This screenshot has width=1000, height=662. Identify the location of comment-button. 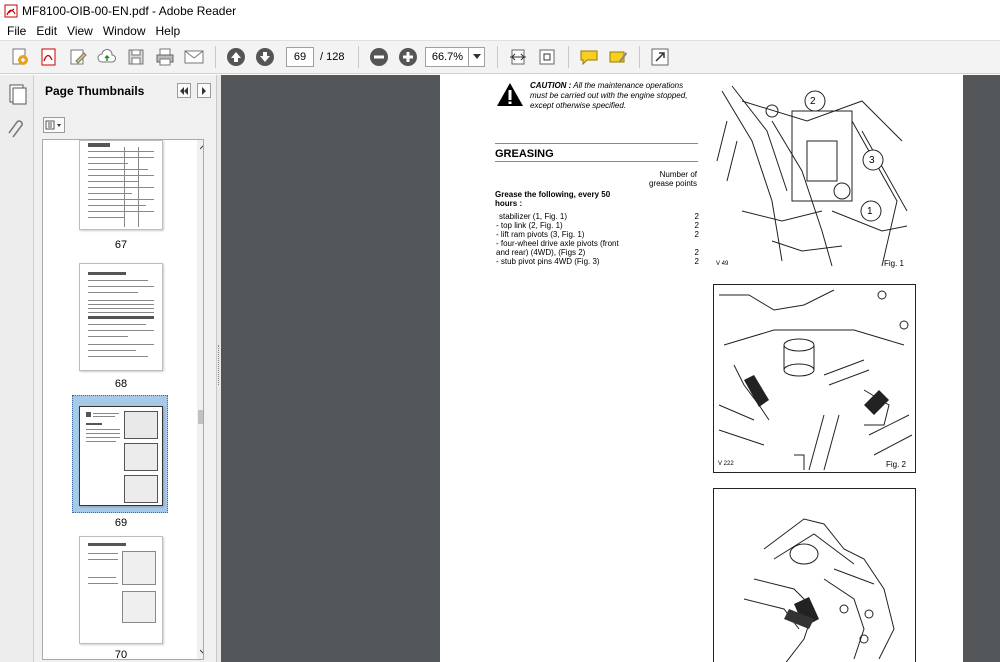
(589, 57).